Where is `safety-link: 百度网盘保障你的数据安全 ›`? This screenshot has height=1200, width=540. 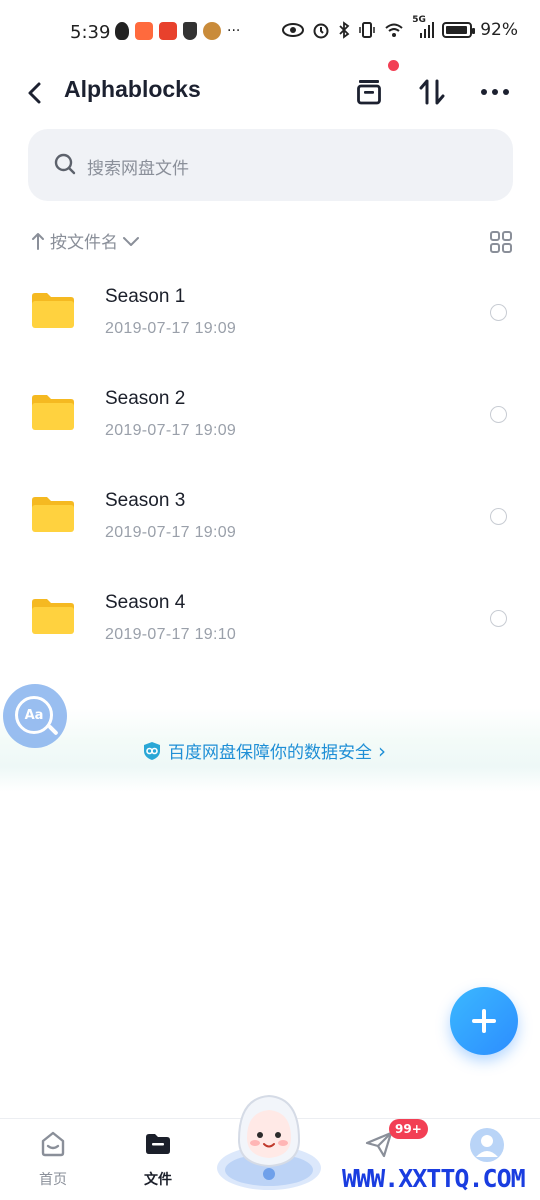 safety-link: 百度网盘保障你的数据安全 › is located at coordinates (264, 750).